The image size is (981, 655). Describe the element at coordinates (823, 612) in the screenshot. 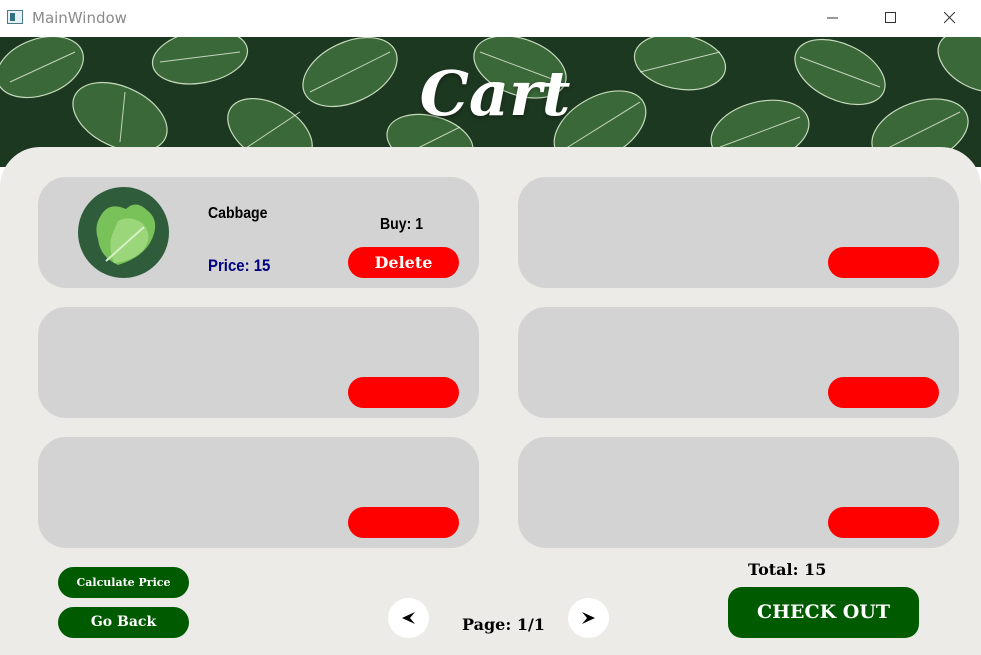

I see `checkout-button: CHECK OUT` at that location.